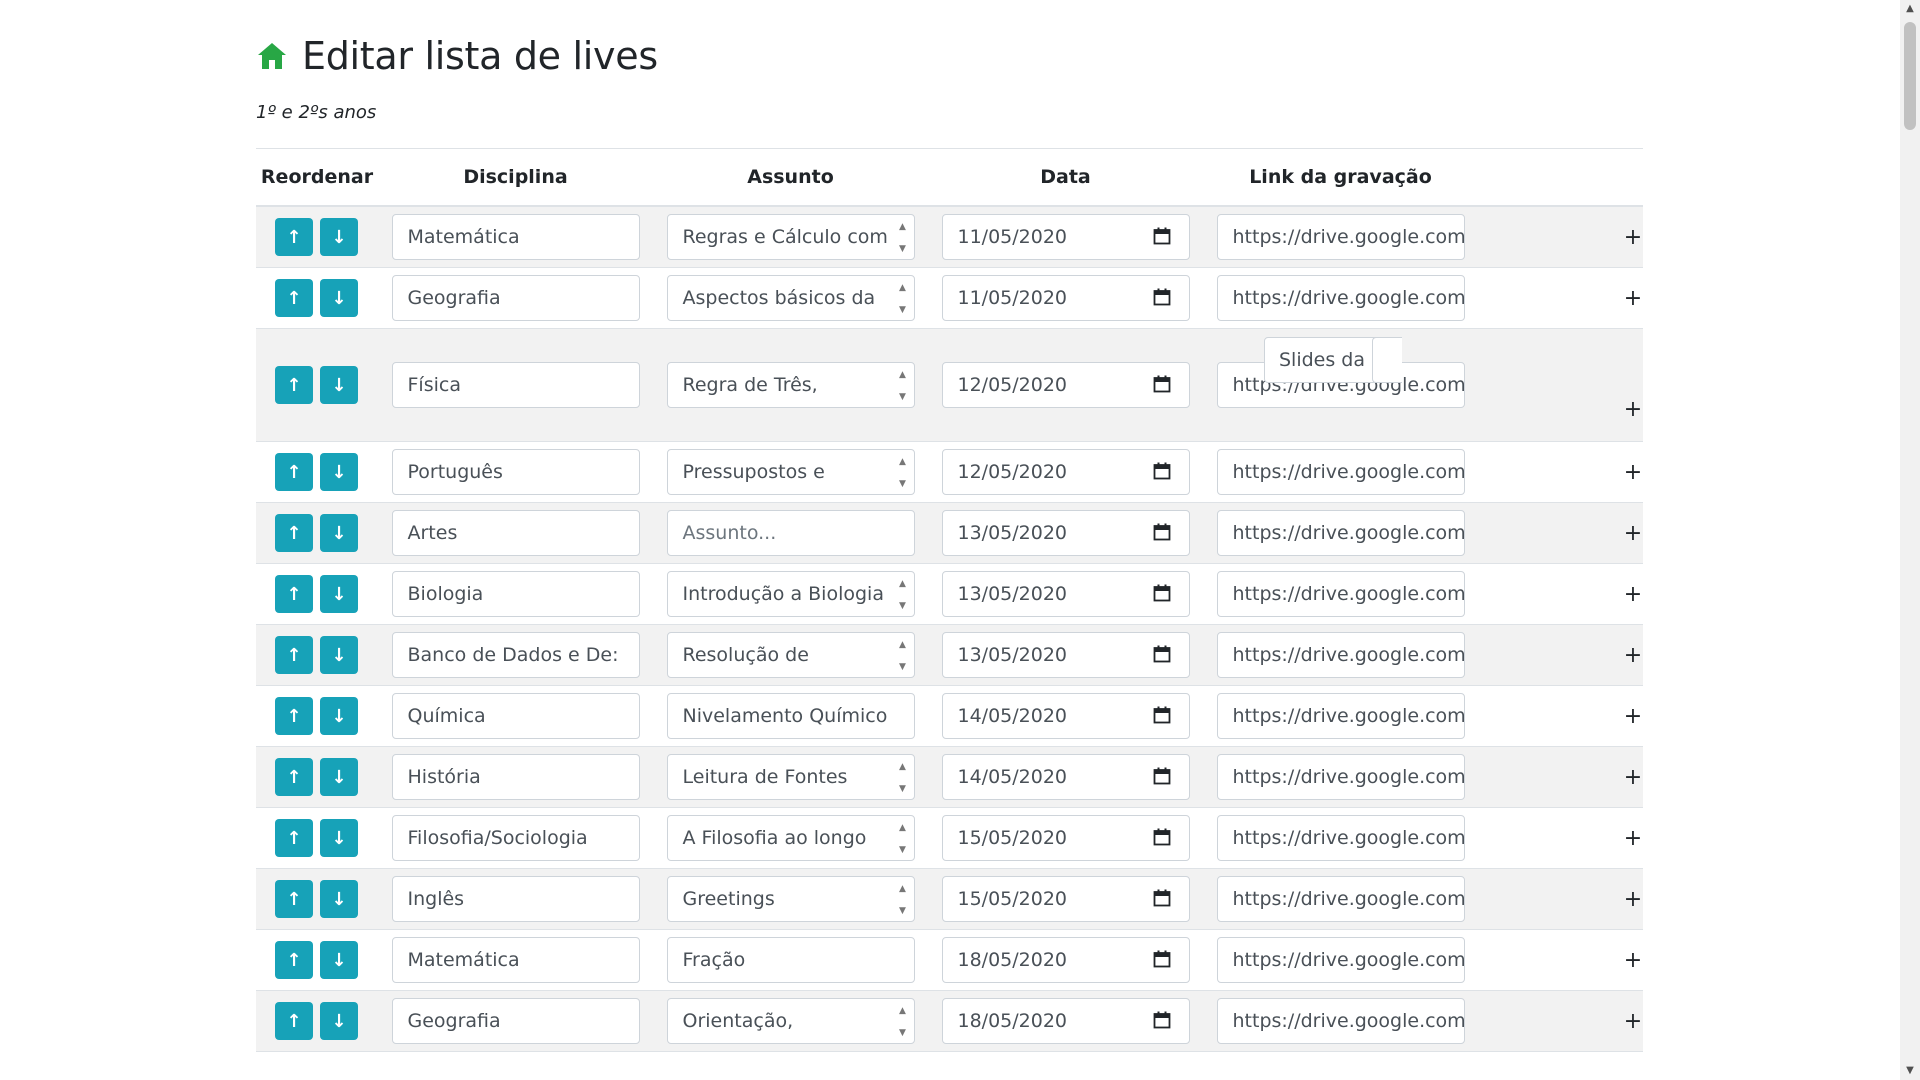 The height and width of the screenshot is (1080, 1920). I want to click on date-input: 11/05/2020, so click(1065, 237).